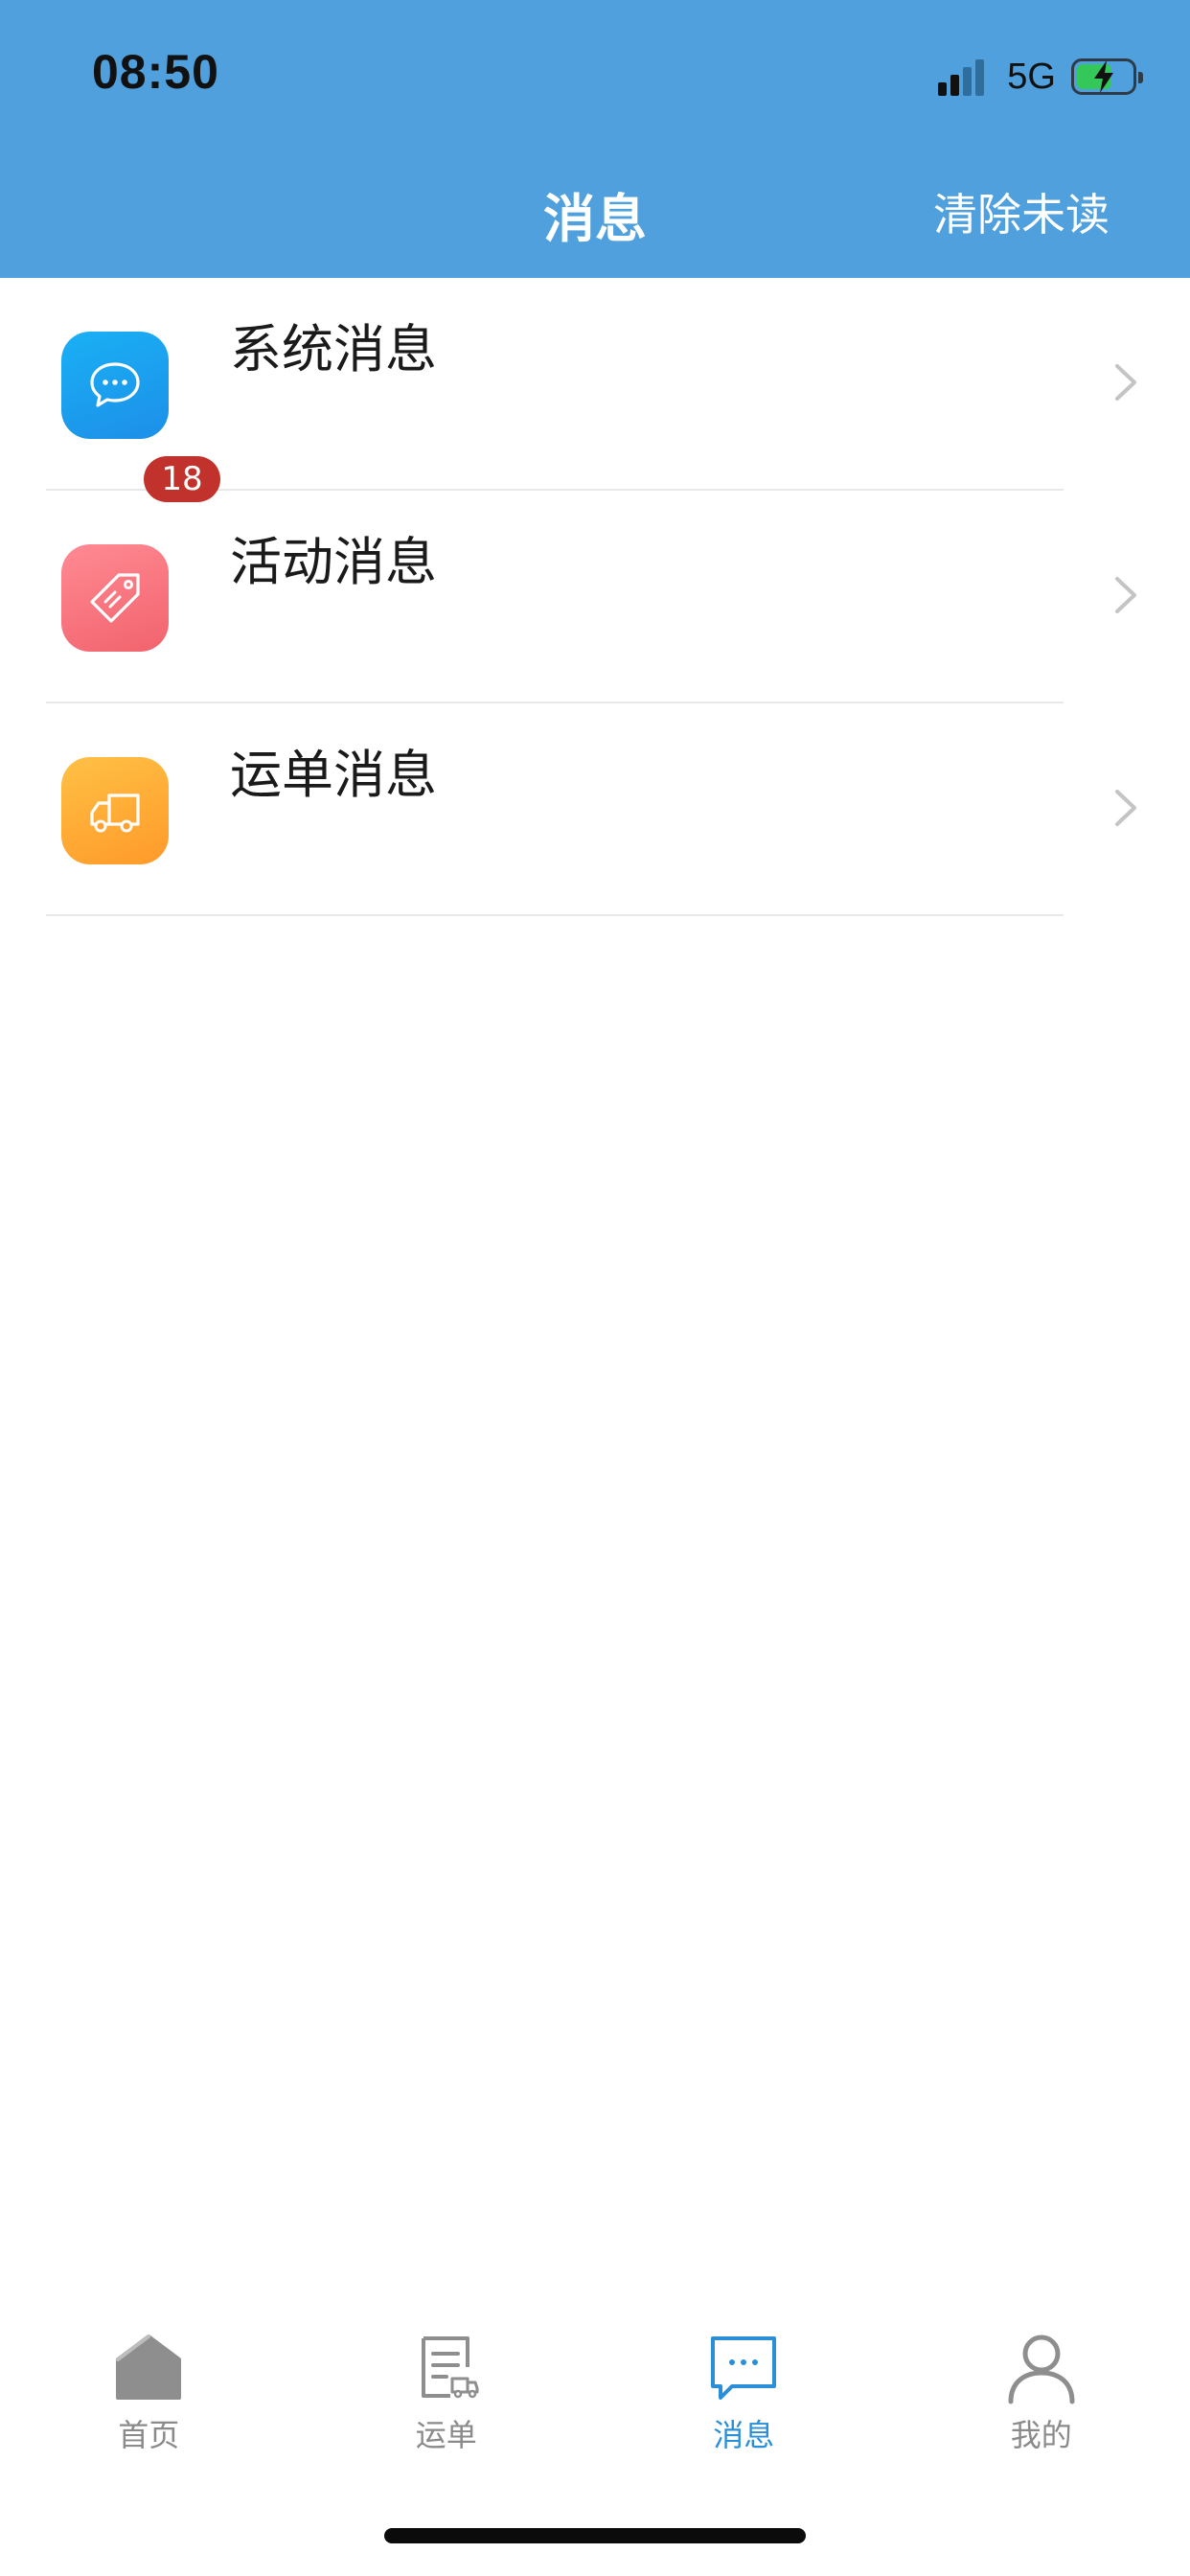 The image size is (1190, 2576). I want to click on charging-bolt-icon, so click(1103, 76).